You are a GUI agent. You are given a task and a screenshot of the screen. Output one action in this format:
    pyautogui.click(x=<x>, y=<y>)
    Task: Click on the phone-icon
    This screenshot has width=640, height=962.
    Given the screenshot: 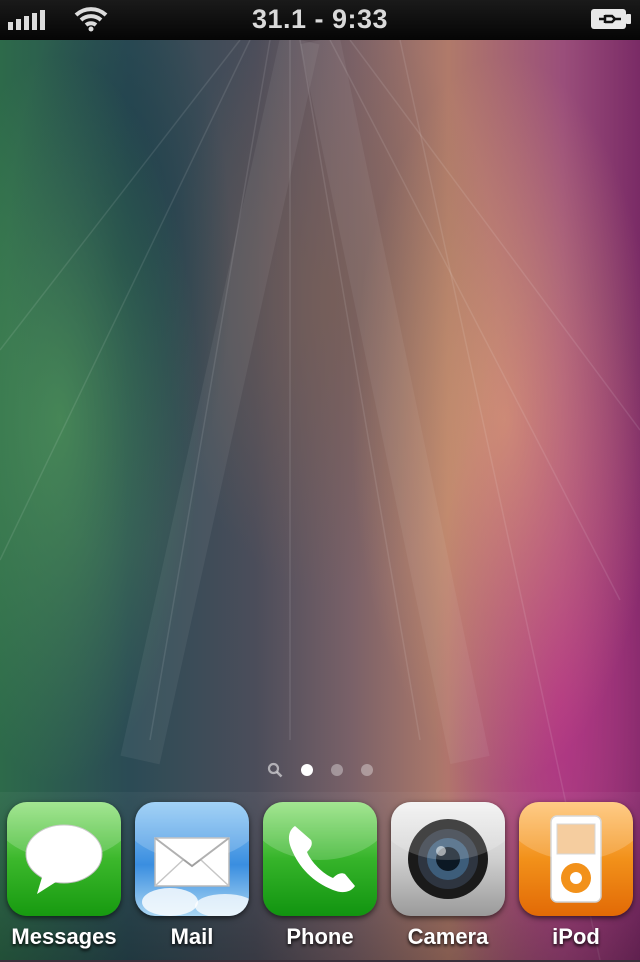 What is the action you would take?
    pyautogui.click(x=320, y=859)
    